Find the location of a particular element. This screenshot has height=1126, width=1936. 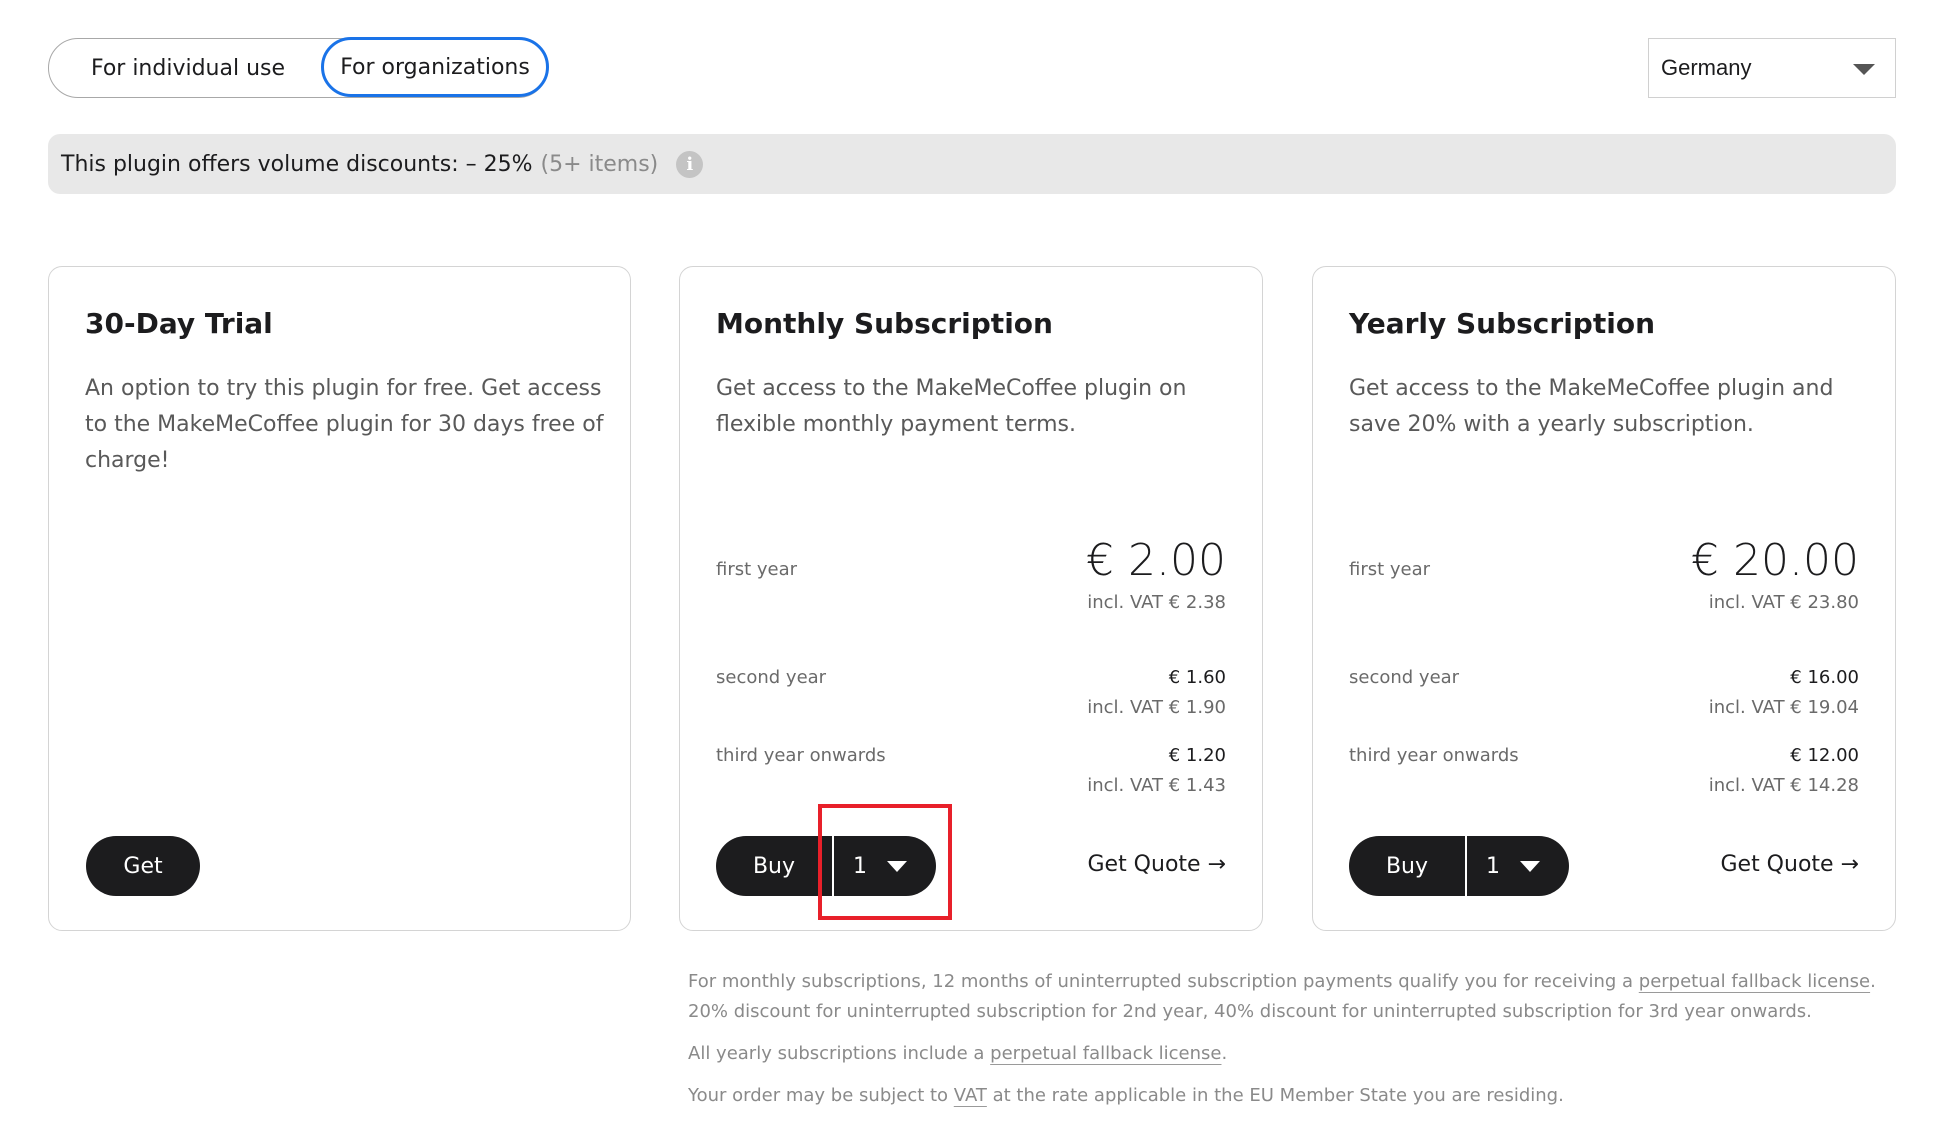

card-title: Yearly Subscription is located at coordinates (1502, 323).